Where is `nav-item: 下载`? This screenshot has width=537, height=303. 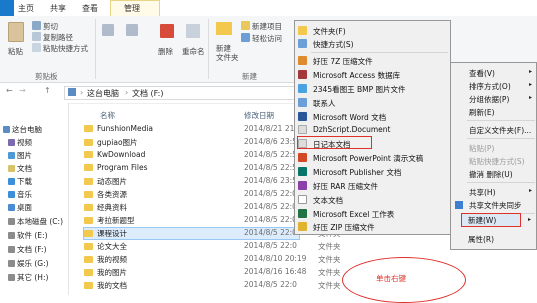 nav-item: 下载 is located at coordinates (20, 181).